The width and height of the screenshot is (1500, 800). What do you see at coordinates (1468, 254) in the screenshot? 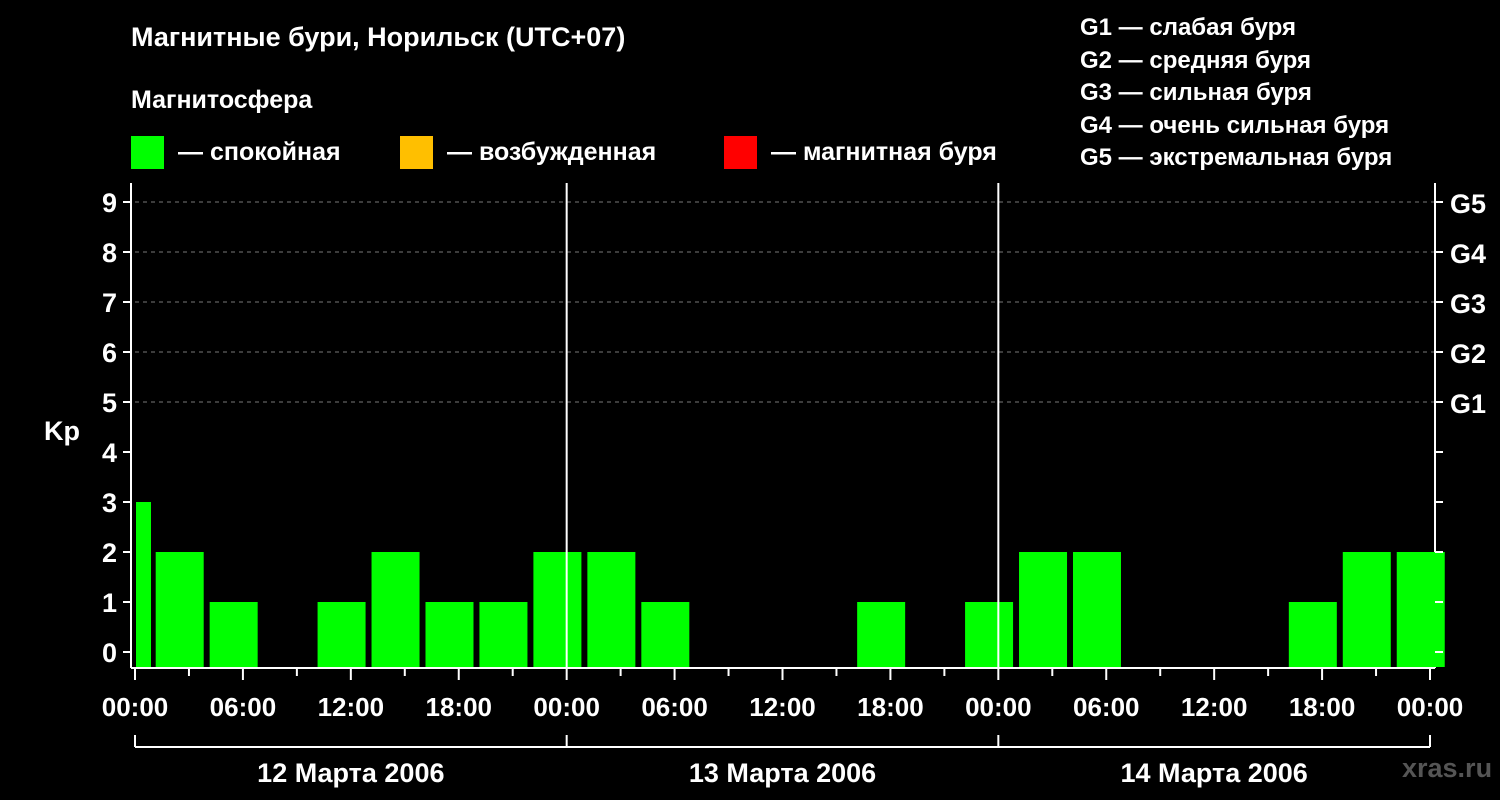
I see `g-level-label: G4` at bounding box center [1468, 254].